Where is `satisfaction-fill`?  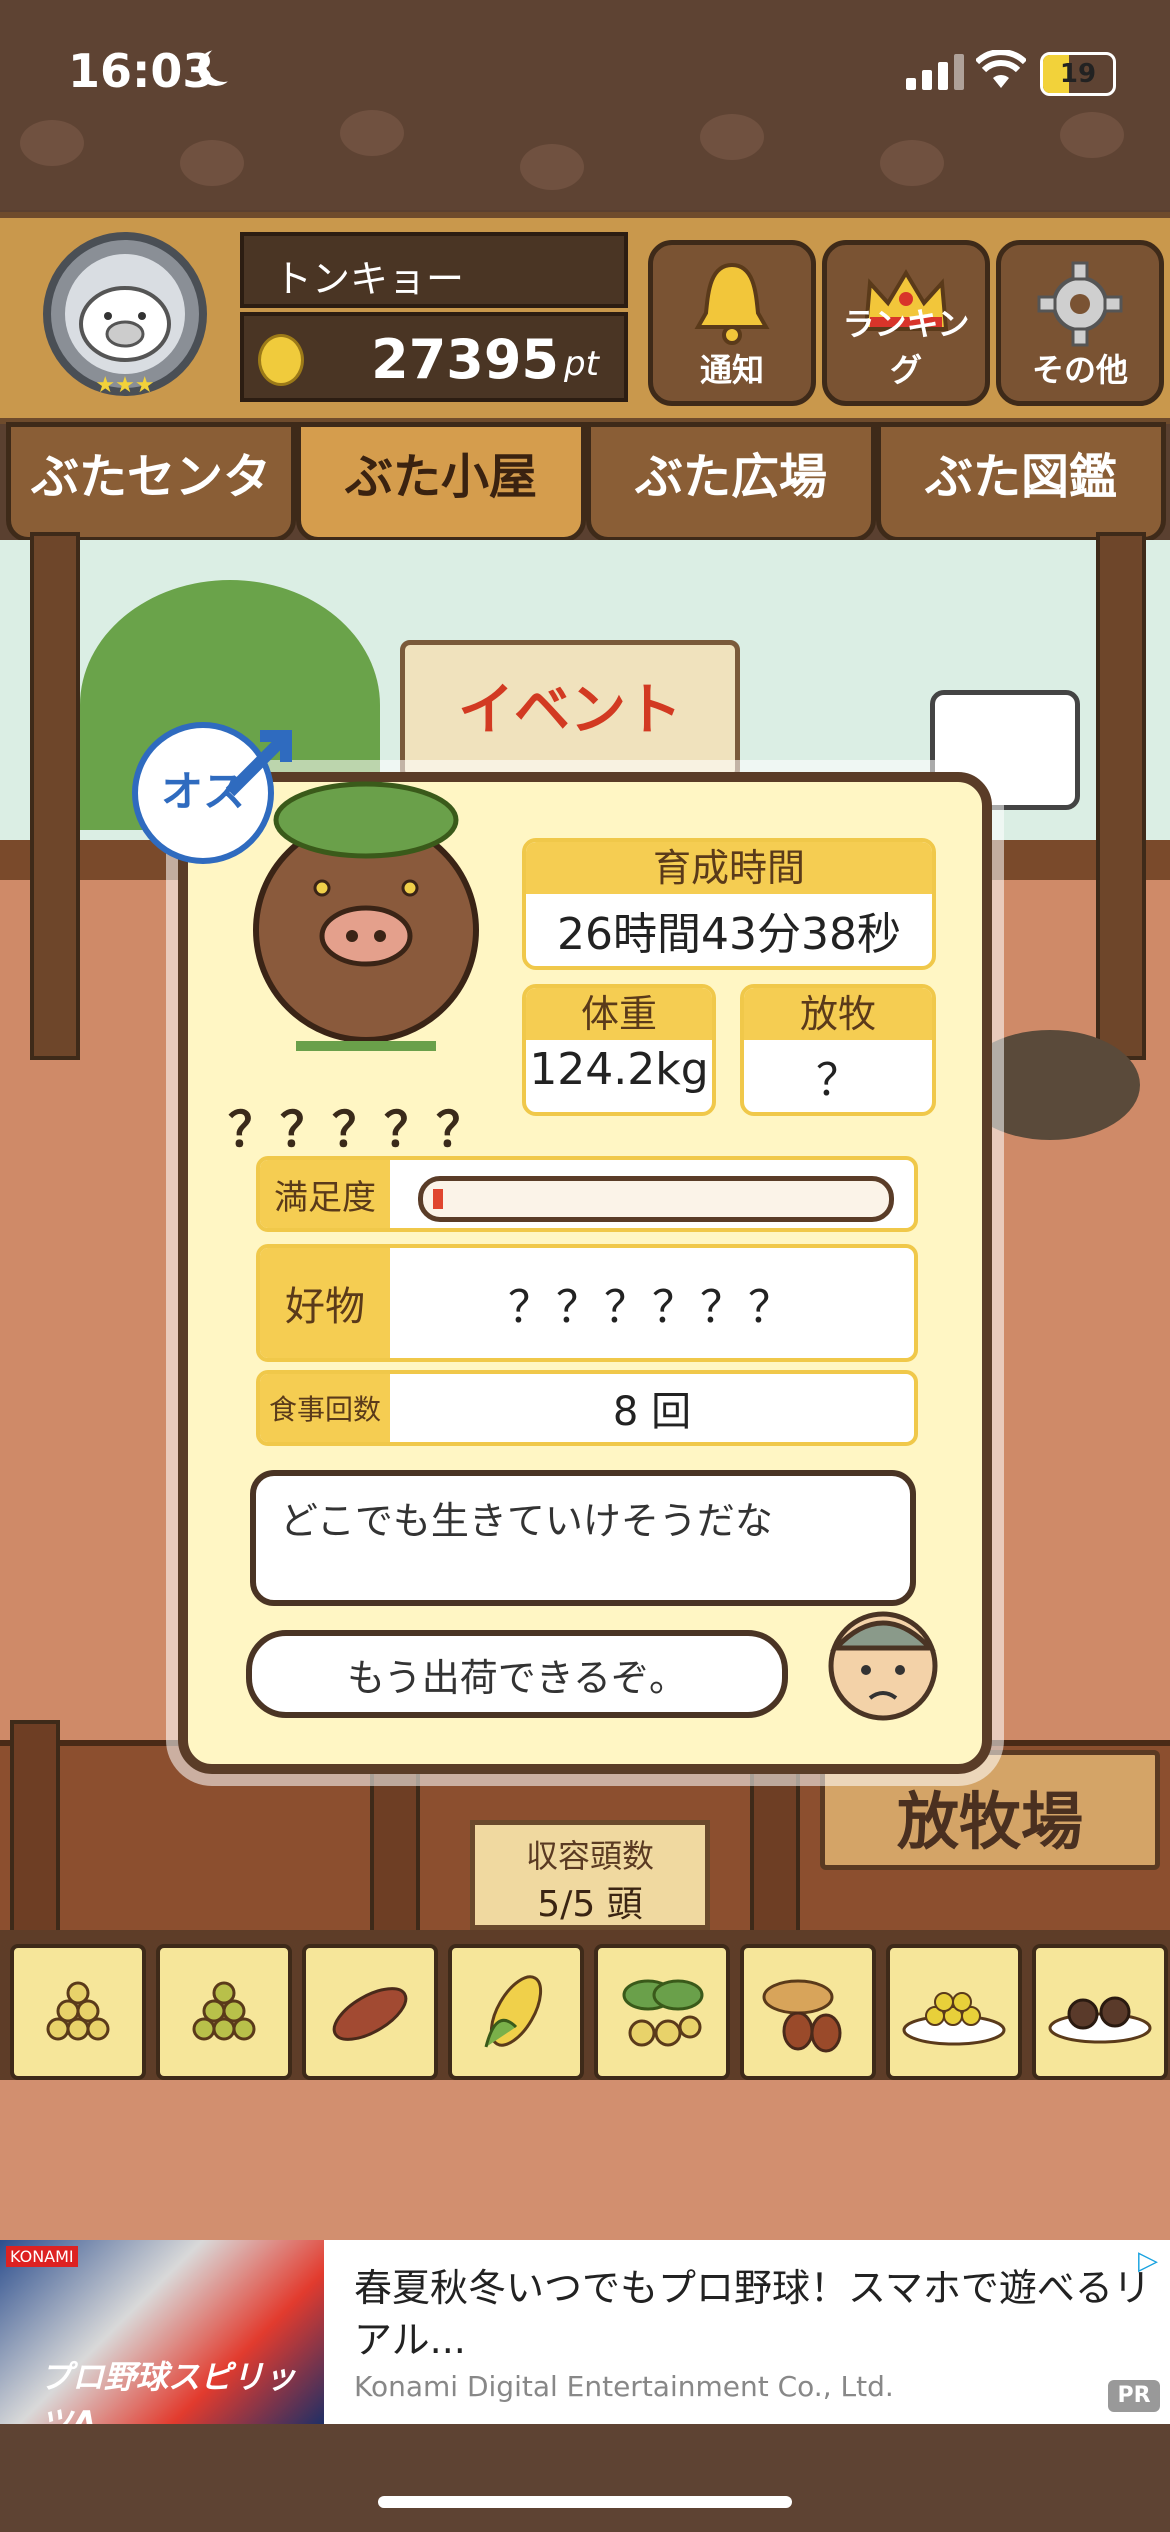 satisfaction-fill is located at coordinates (438, 1199).